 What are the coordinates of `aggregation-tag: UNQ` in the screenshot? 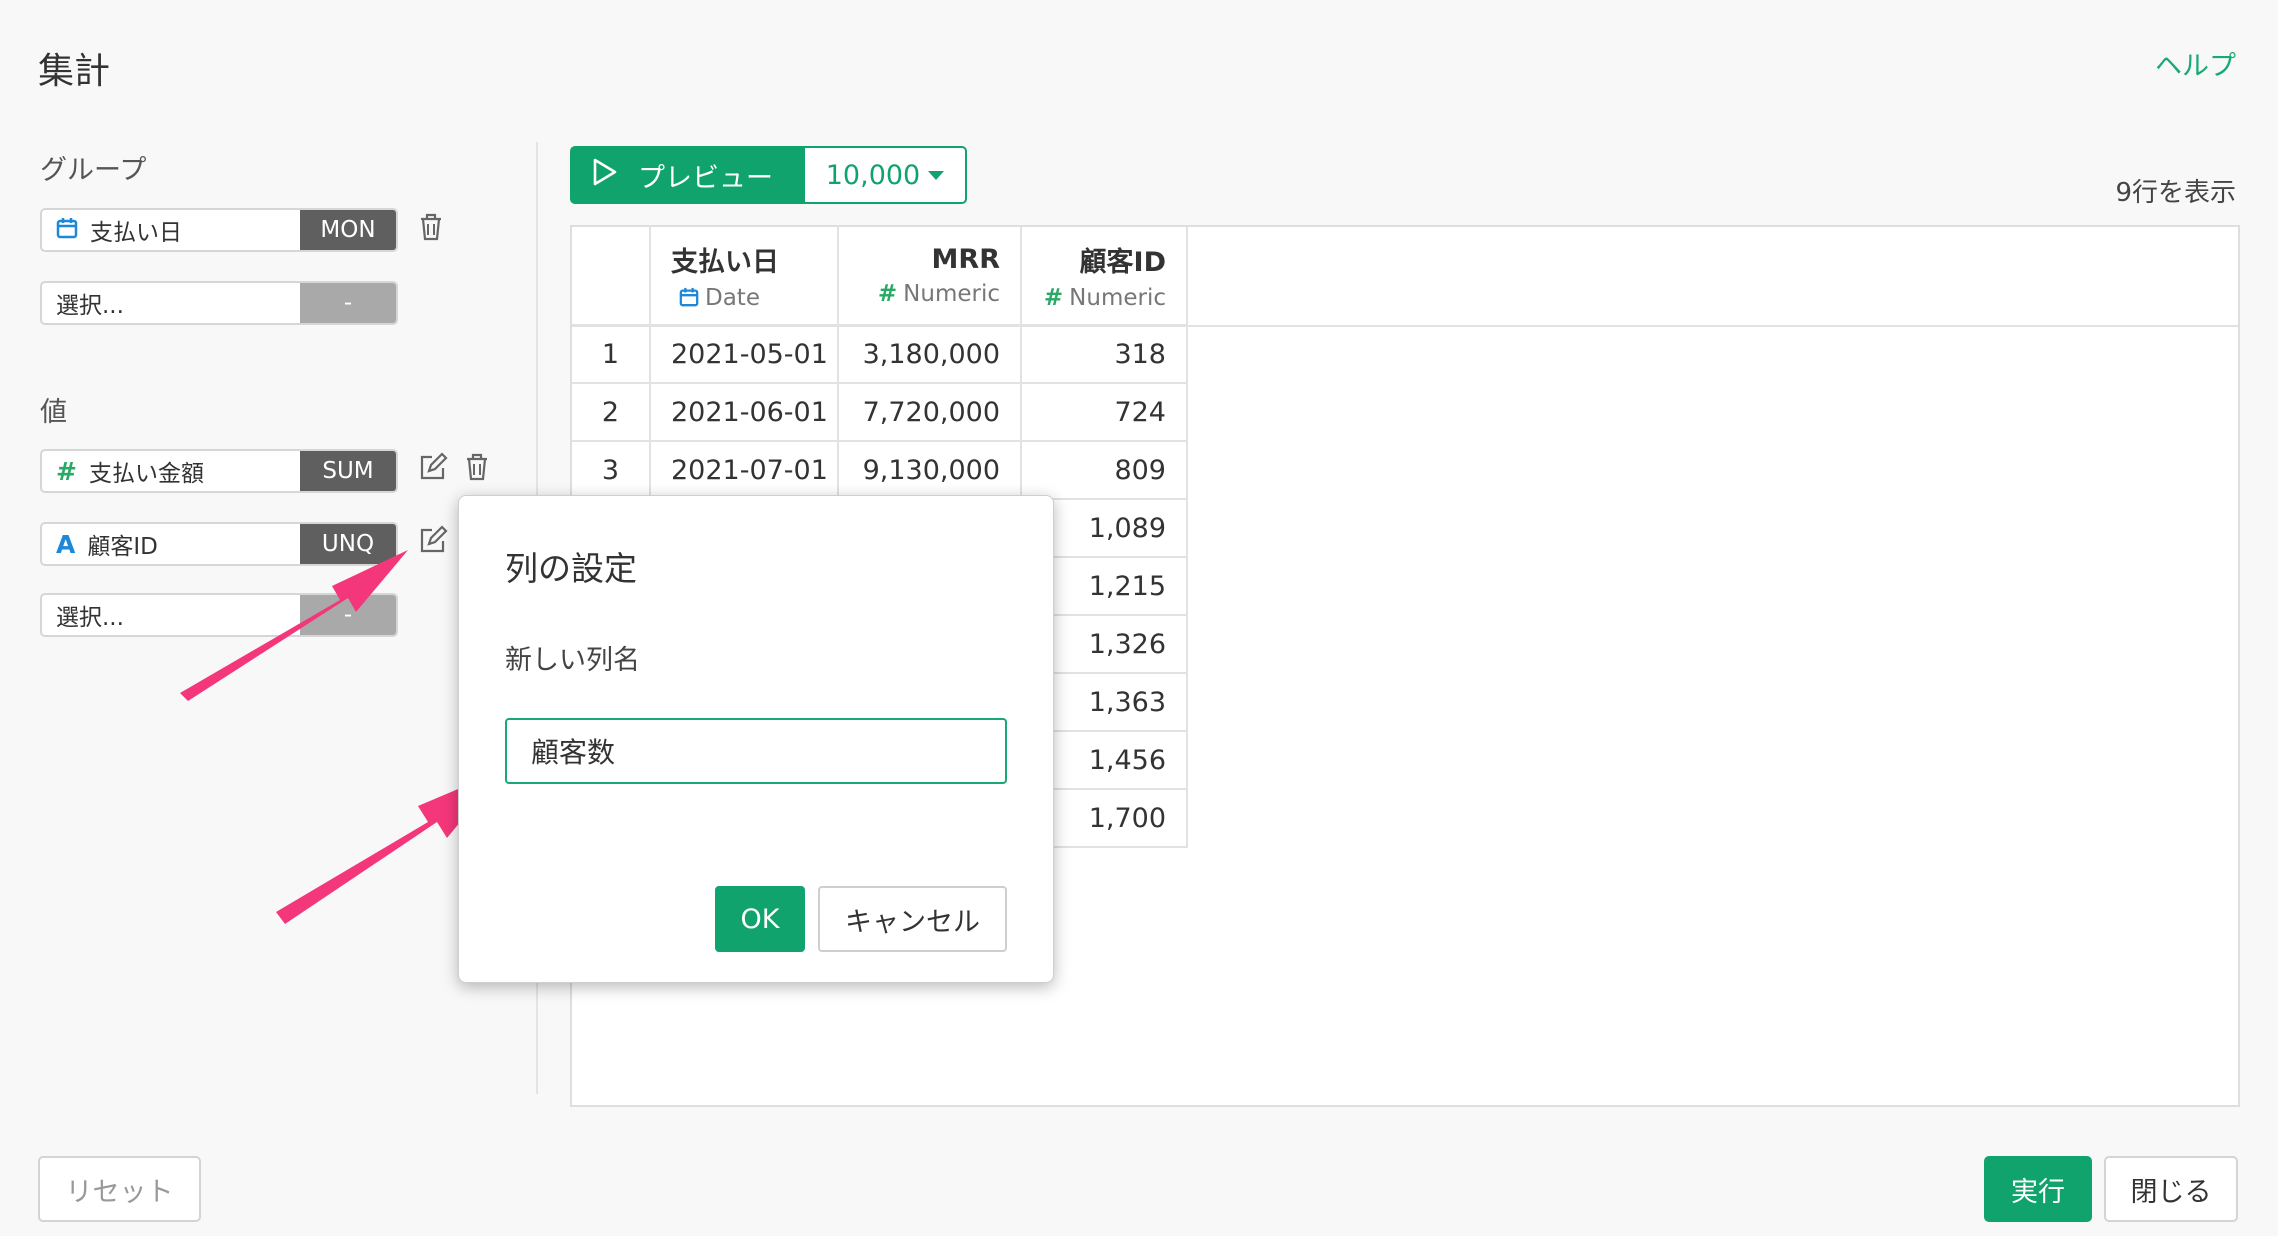 It's located at (348, 544).